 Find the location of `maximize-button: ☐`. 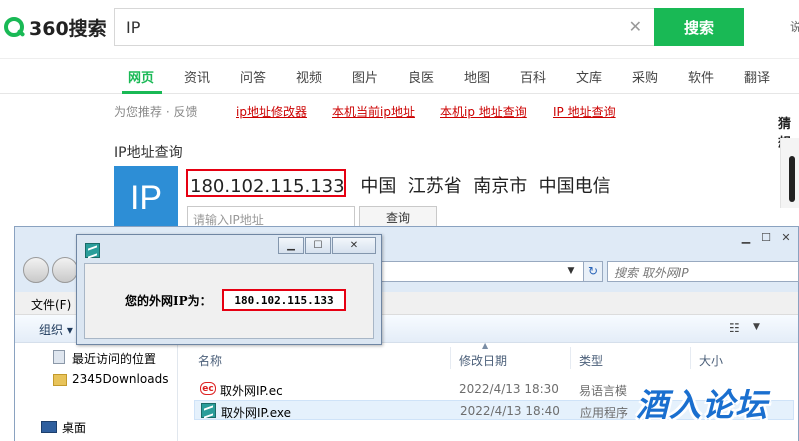

maximize-button: ☐ is located at coordinates (766, 238).